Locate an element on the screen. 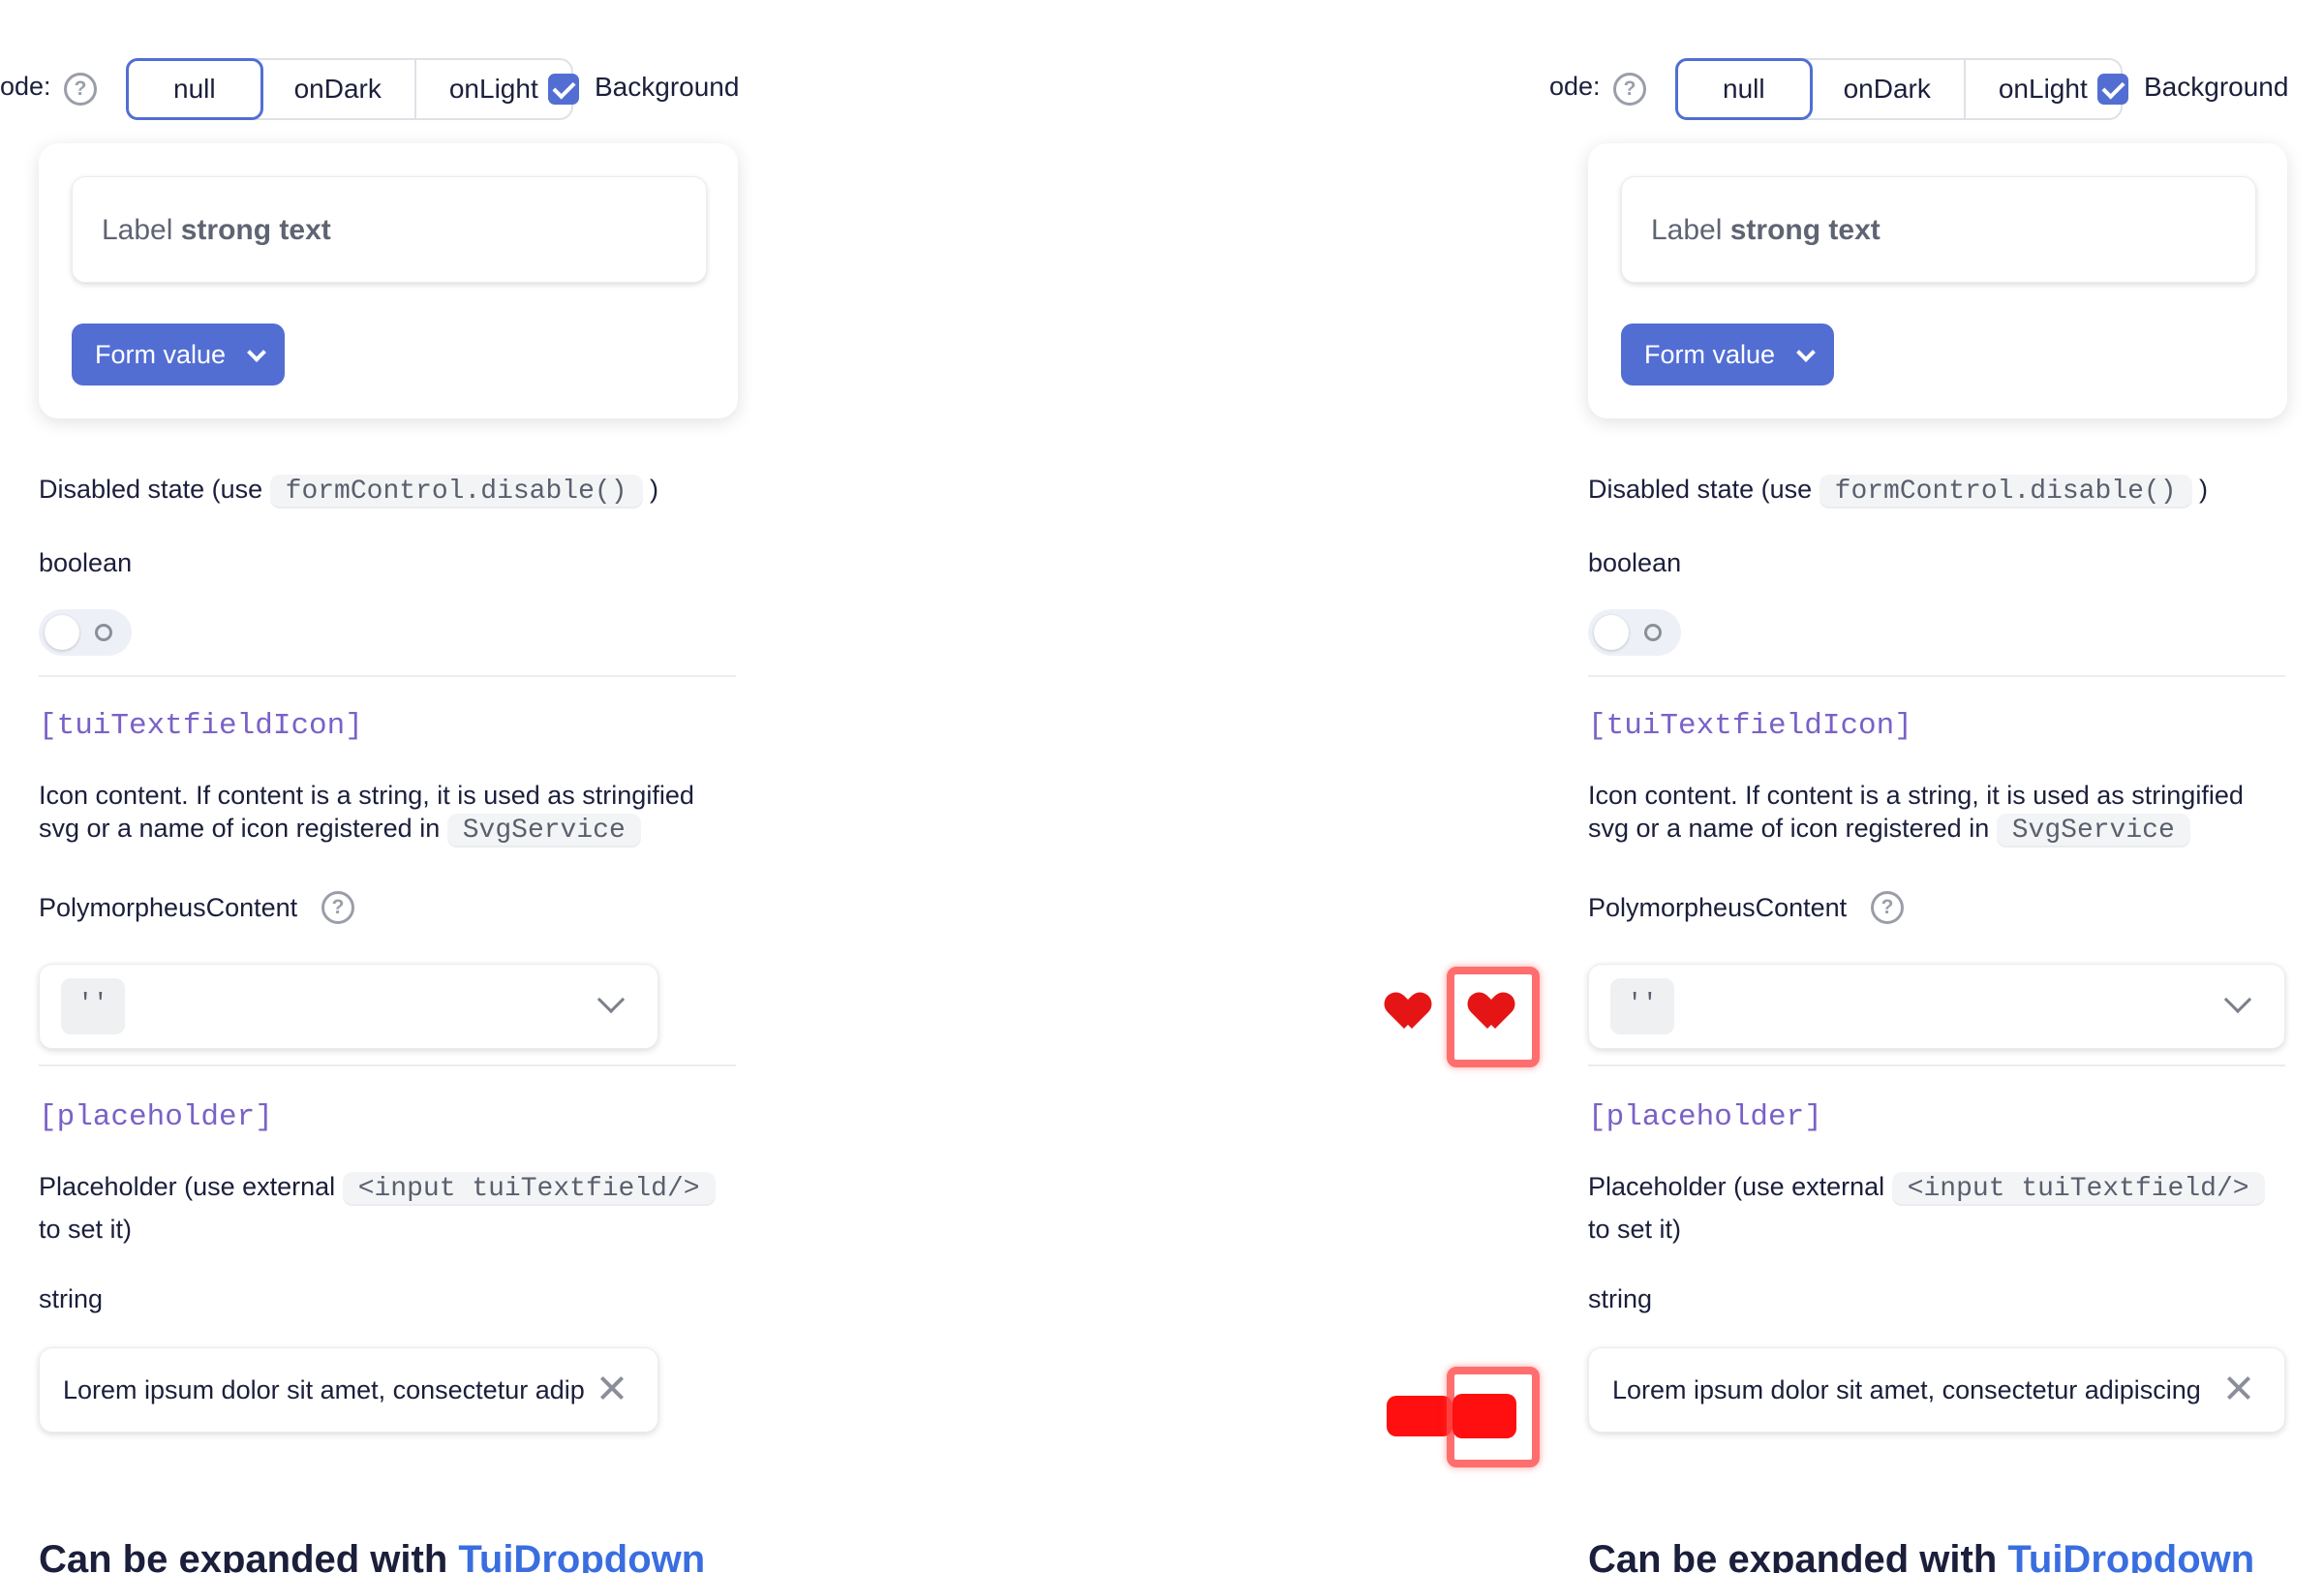  red-artifact-hearts is located at coordinates (1467, 1017).